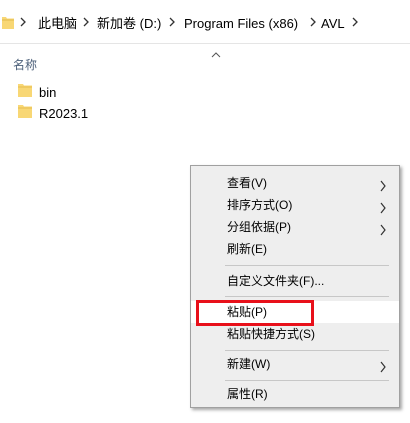 This screenshot has height=423, width=410. Describe the element at coordinates (129, 24) in the screenshot. I see `breadcrumb-drive-d: 新加卷 (D:)` at that location.